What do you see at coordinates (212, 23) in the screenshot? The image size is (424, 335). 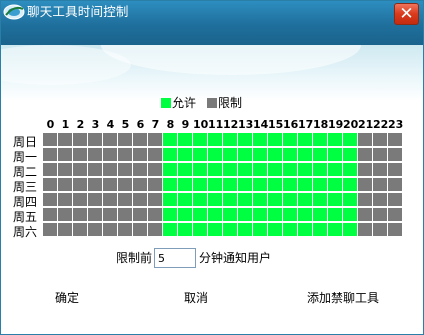 I see `title-bar: 聊天工具时间控制 ✕` at bounding box center [212, 23].